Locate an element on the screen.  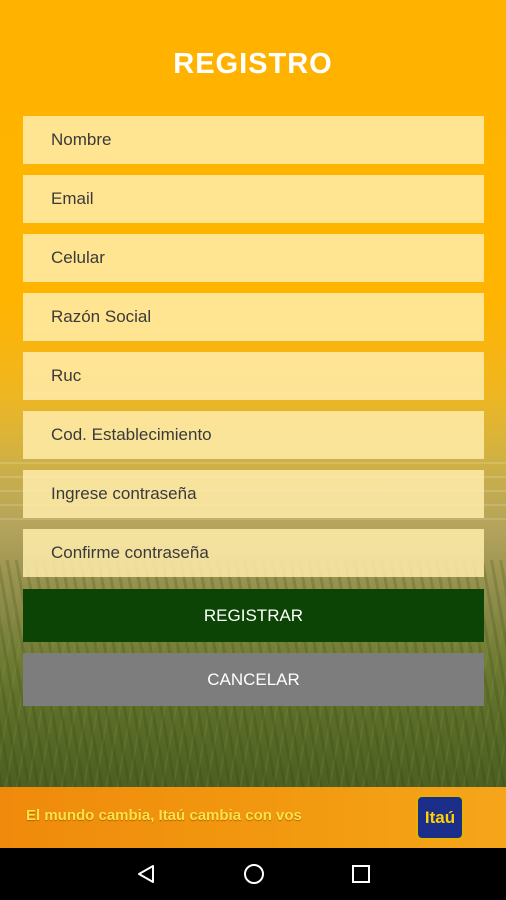
confirm-password-field: Confirme contraseña is located at coordinates (253, 553).